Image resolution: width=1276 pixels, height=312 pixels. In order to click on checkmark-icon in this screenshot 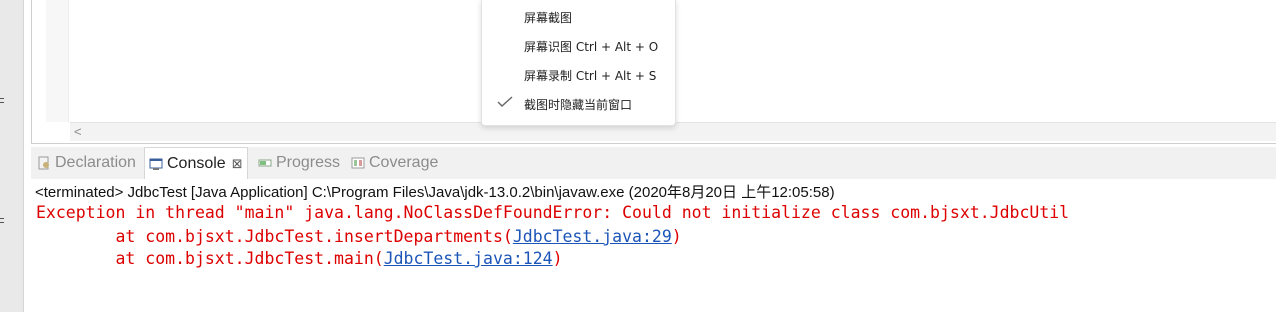, I will do `click(505, 101)`.